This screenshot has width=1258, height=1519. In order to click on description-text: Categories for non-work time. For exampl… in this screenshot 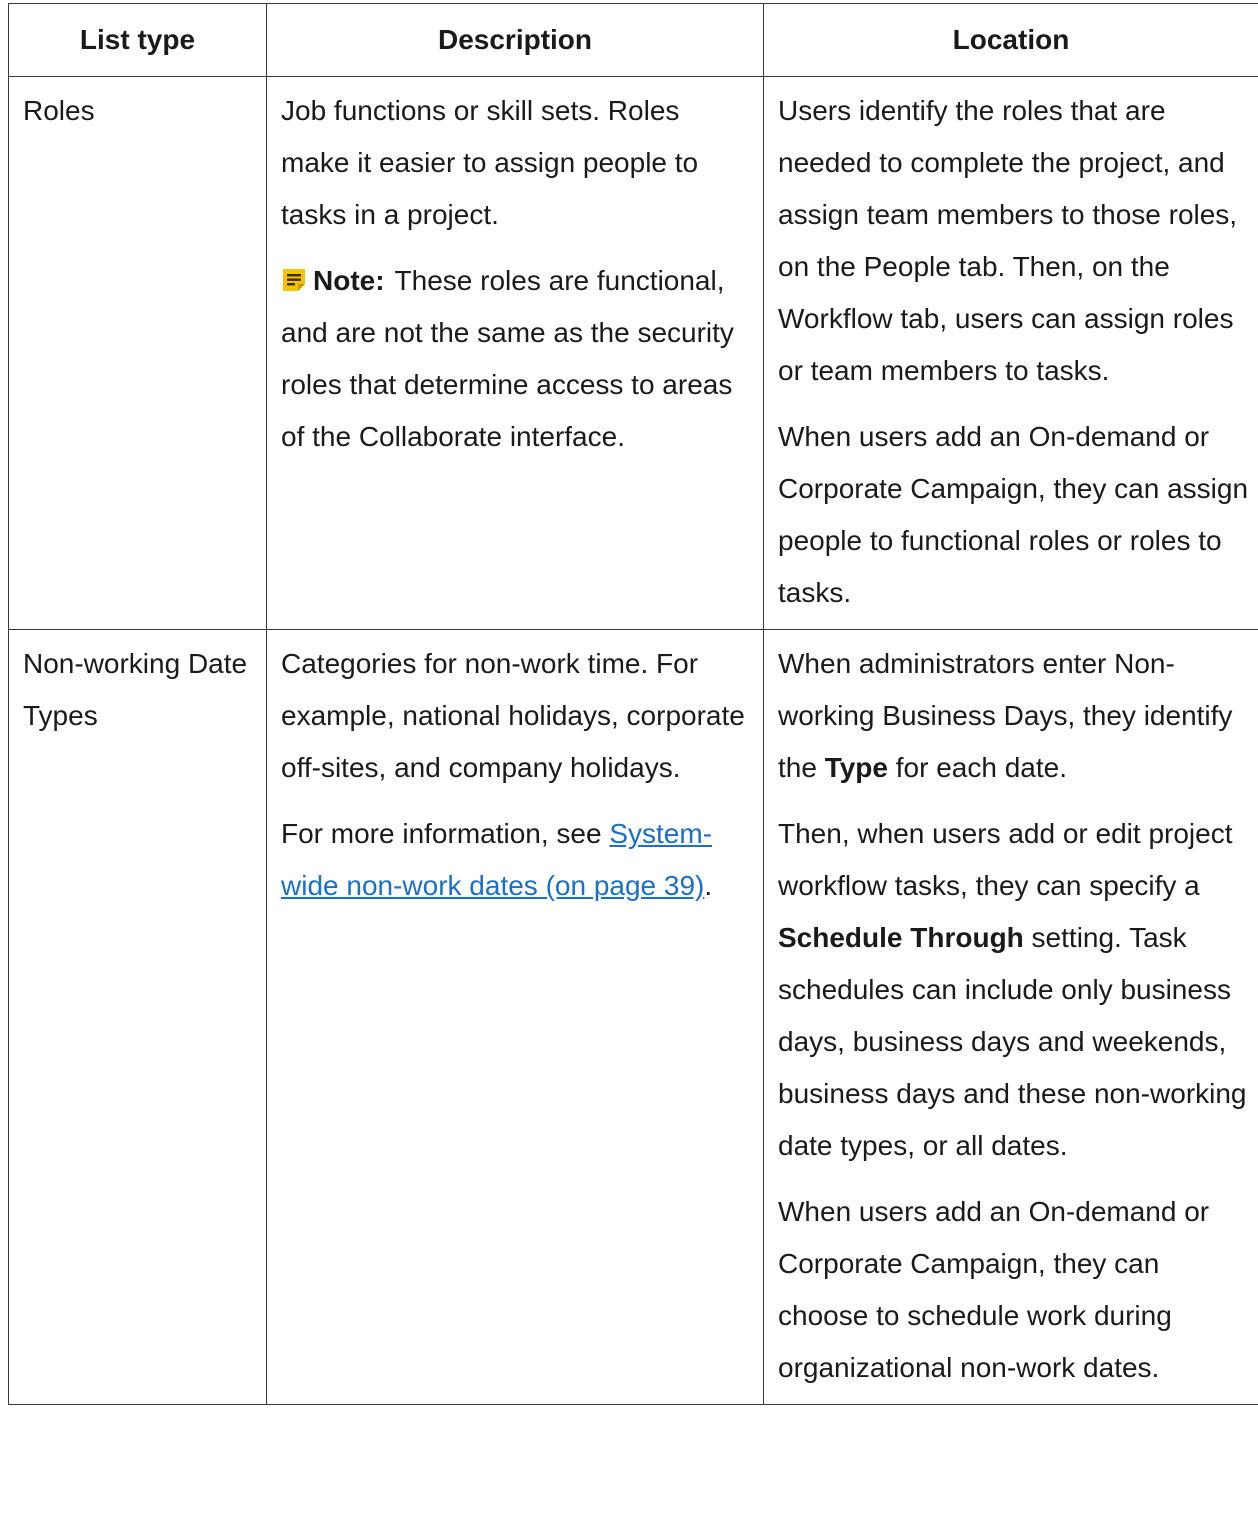, I will do `click(513, 715)`.